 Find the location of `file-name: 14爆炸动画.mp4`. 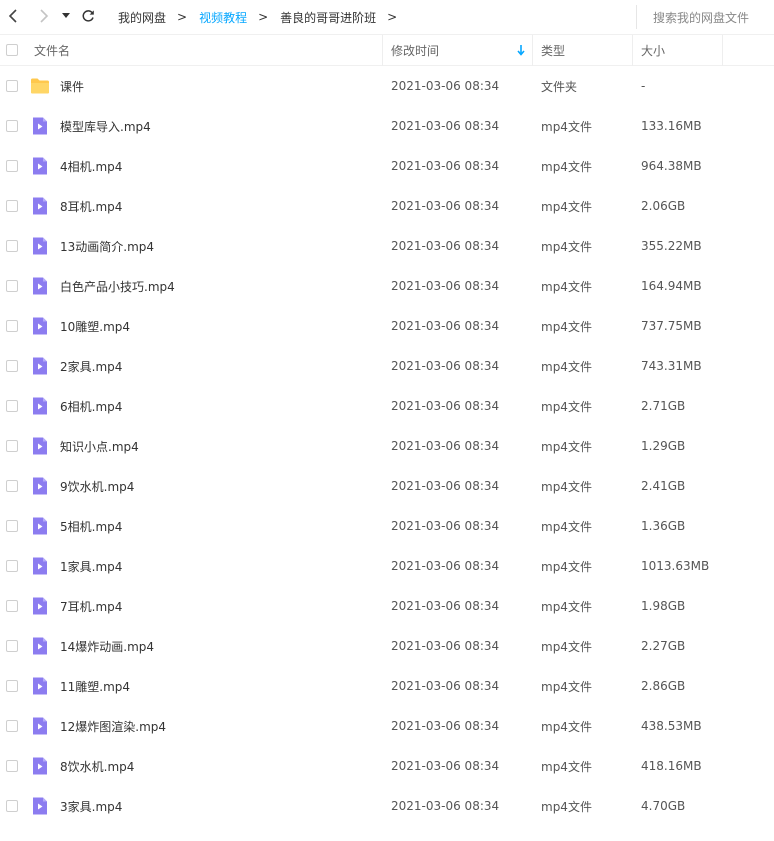

file-name: 14爆炸动画.mp4 is located at coordinates (107, 646).